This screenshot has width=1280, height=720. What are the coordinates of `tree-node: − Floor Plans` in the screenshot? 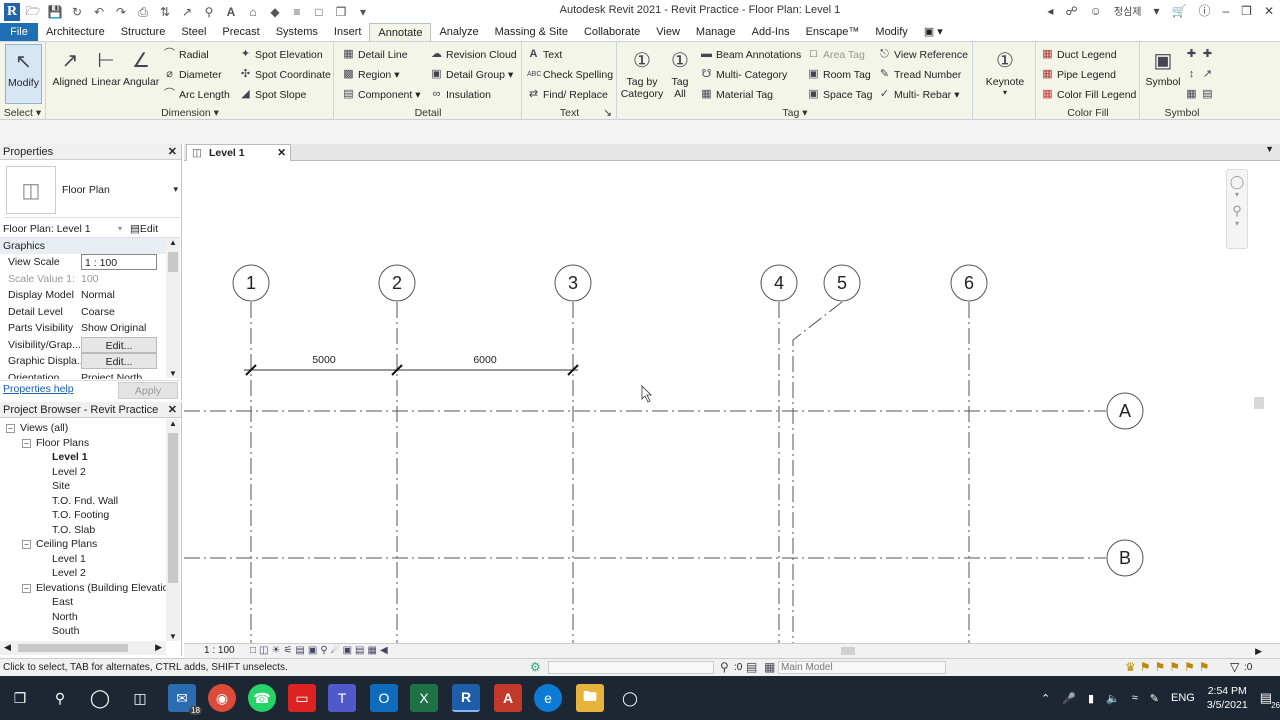 It's located at (55, 443).